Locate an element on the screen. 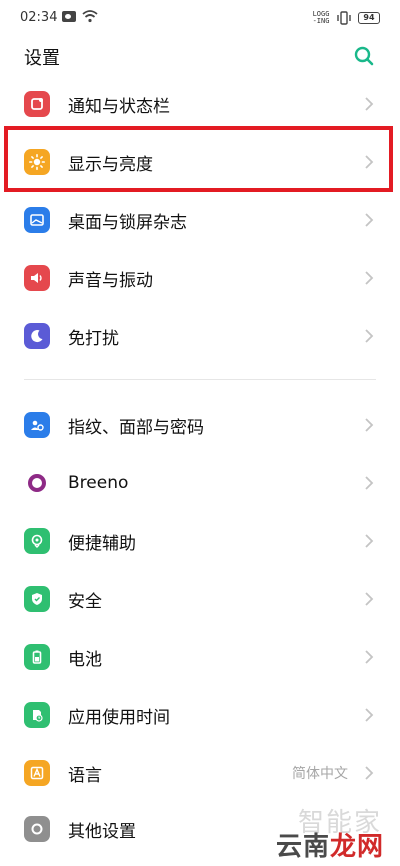  settings-item-display-brightness: 显示与亮度 is located at coordinates (200, 162).